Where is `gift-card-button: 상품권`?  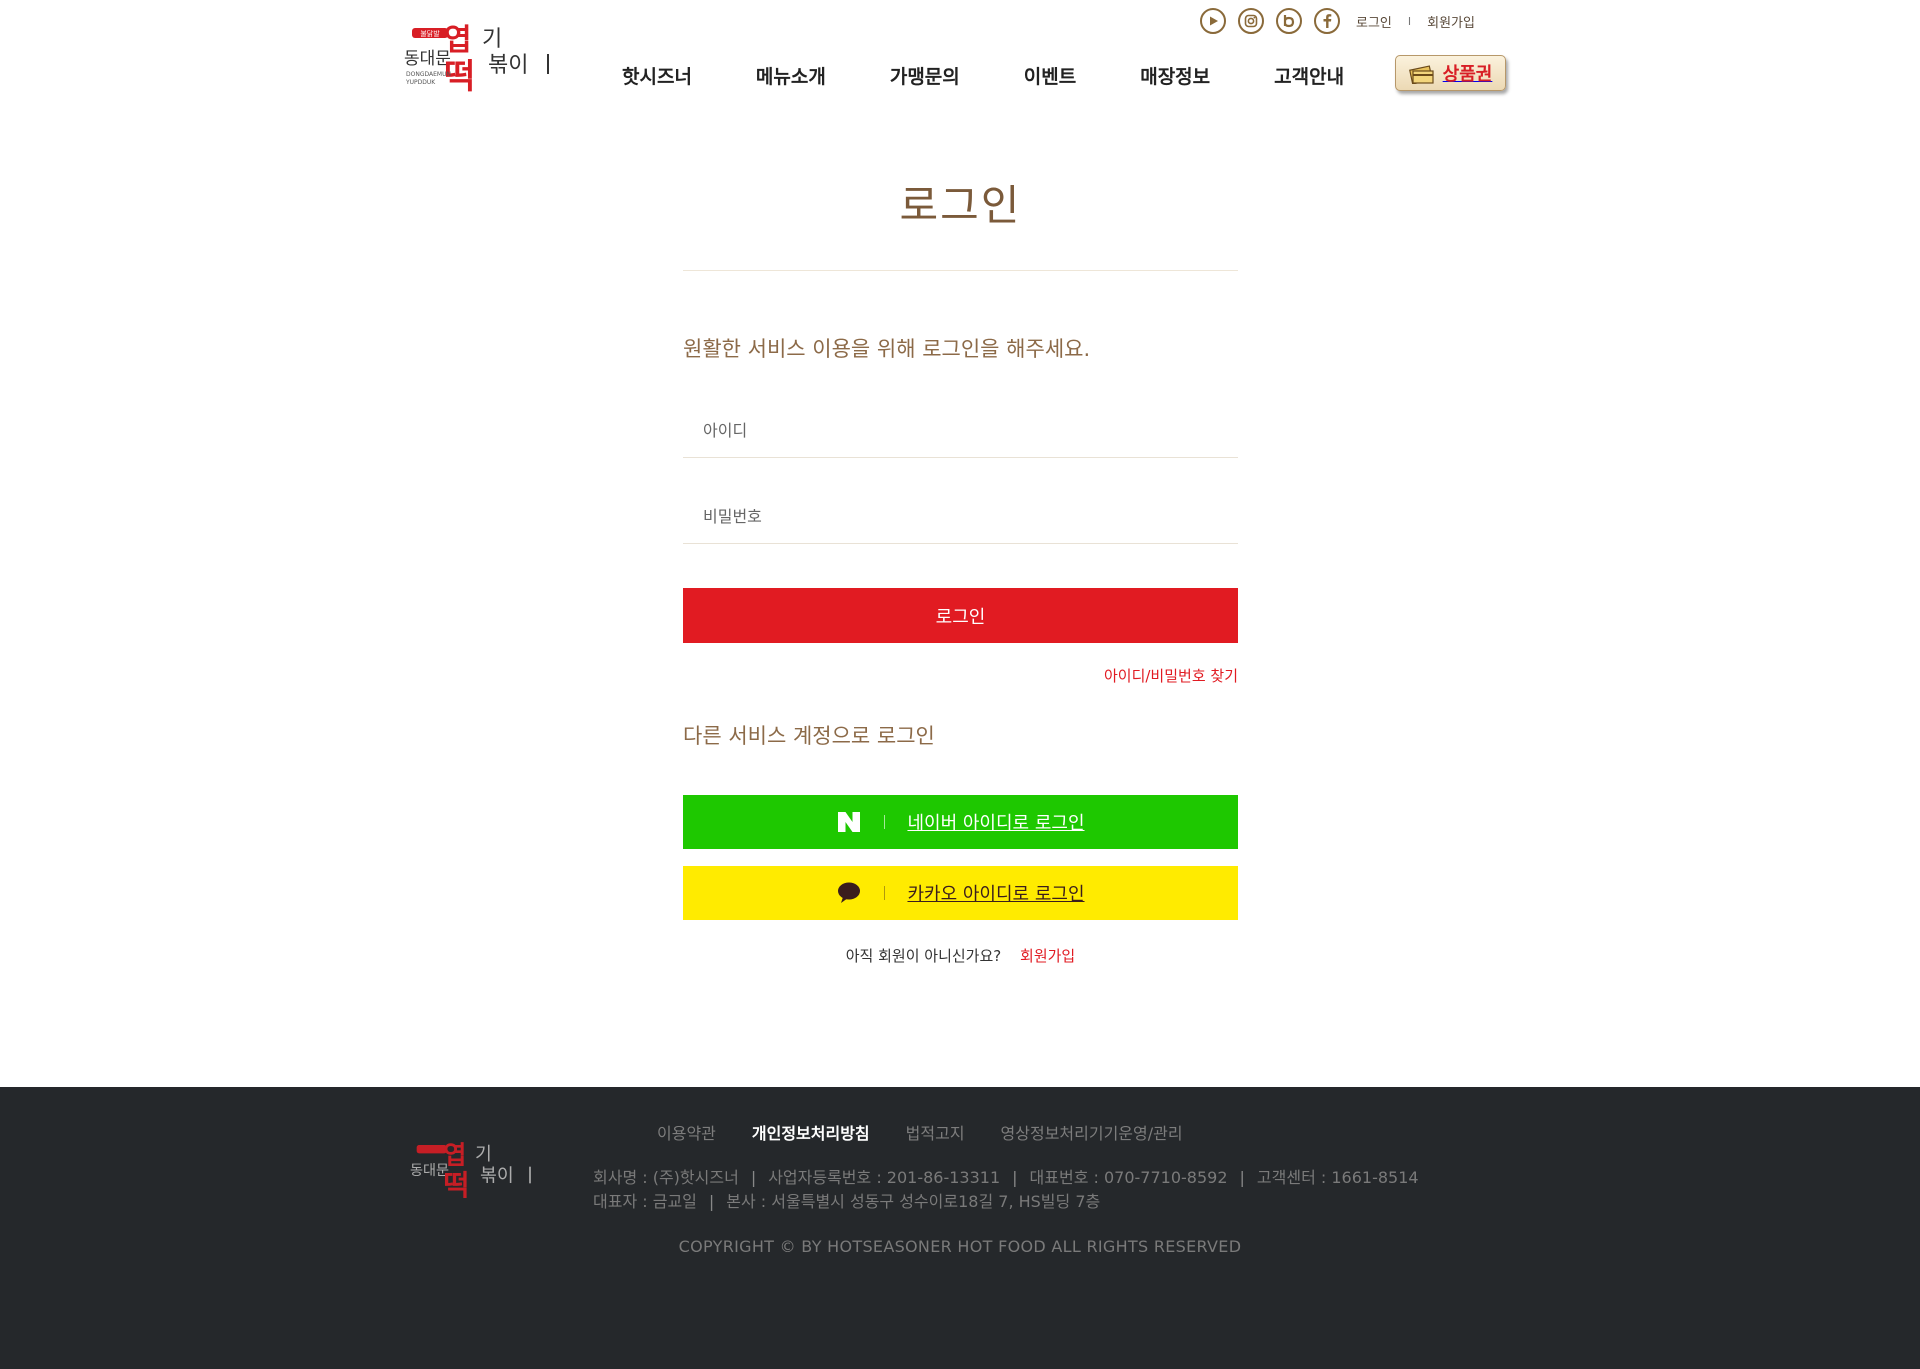
gift-card-button: 상품권 is located at coordinates (1450, 73).